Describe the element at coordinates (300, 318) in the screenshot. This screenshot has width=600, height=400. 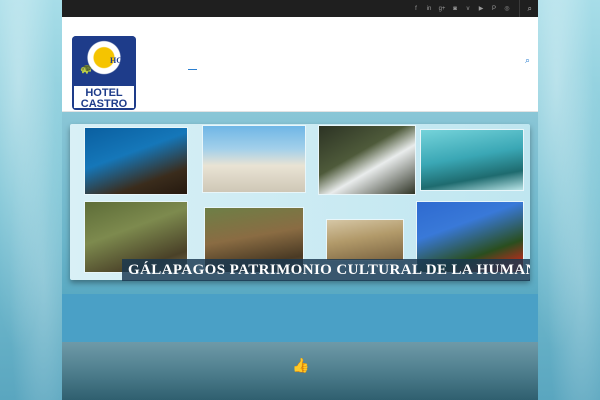
I see `blue-band` at that location.